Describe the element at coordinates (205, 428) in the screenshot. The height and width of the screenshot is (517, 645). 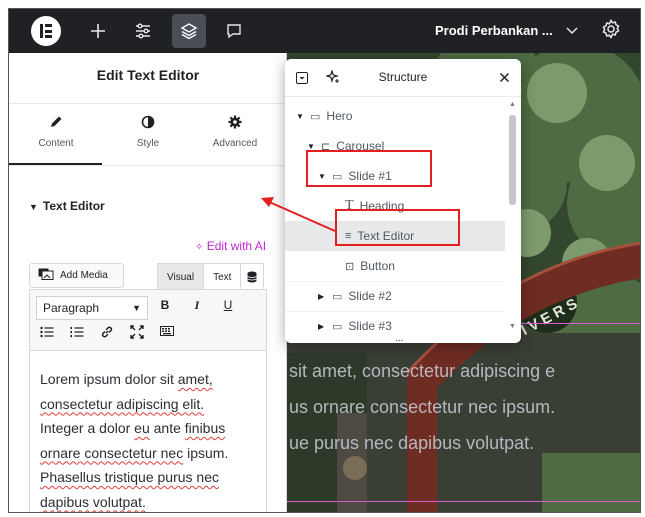
I see `content-text: finibus` at that location.